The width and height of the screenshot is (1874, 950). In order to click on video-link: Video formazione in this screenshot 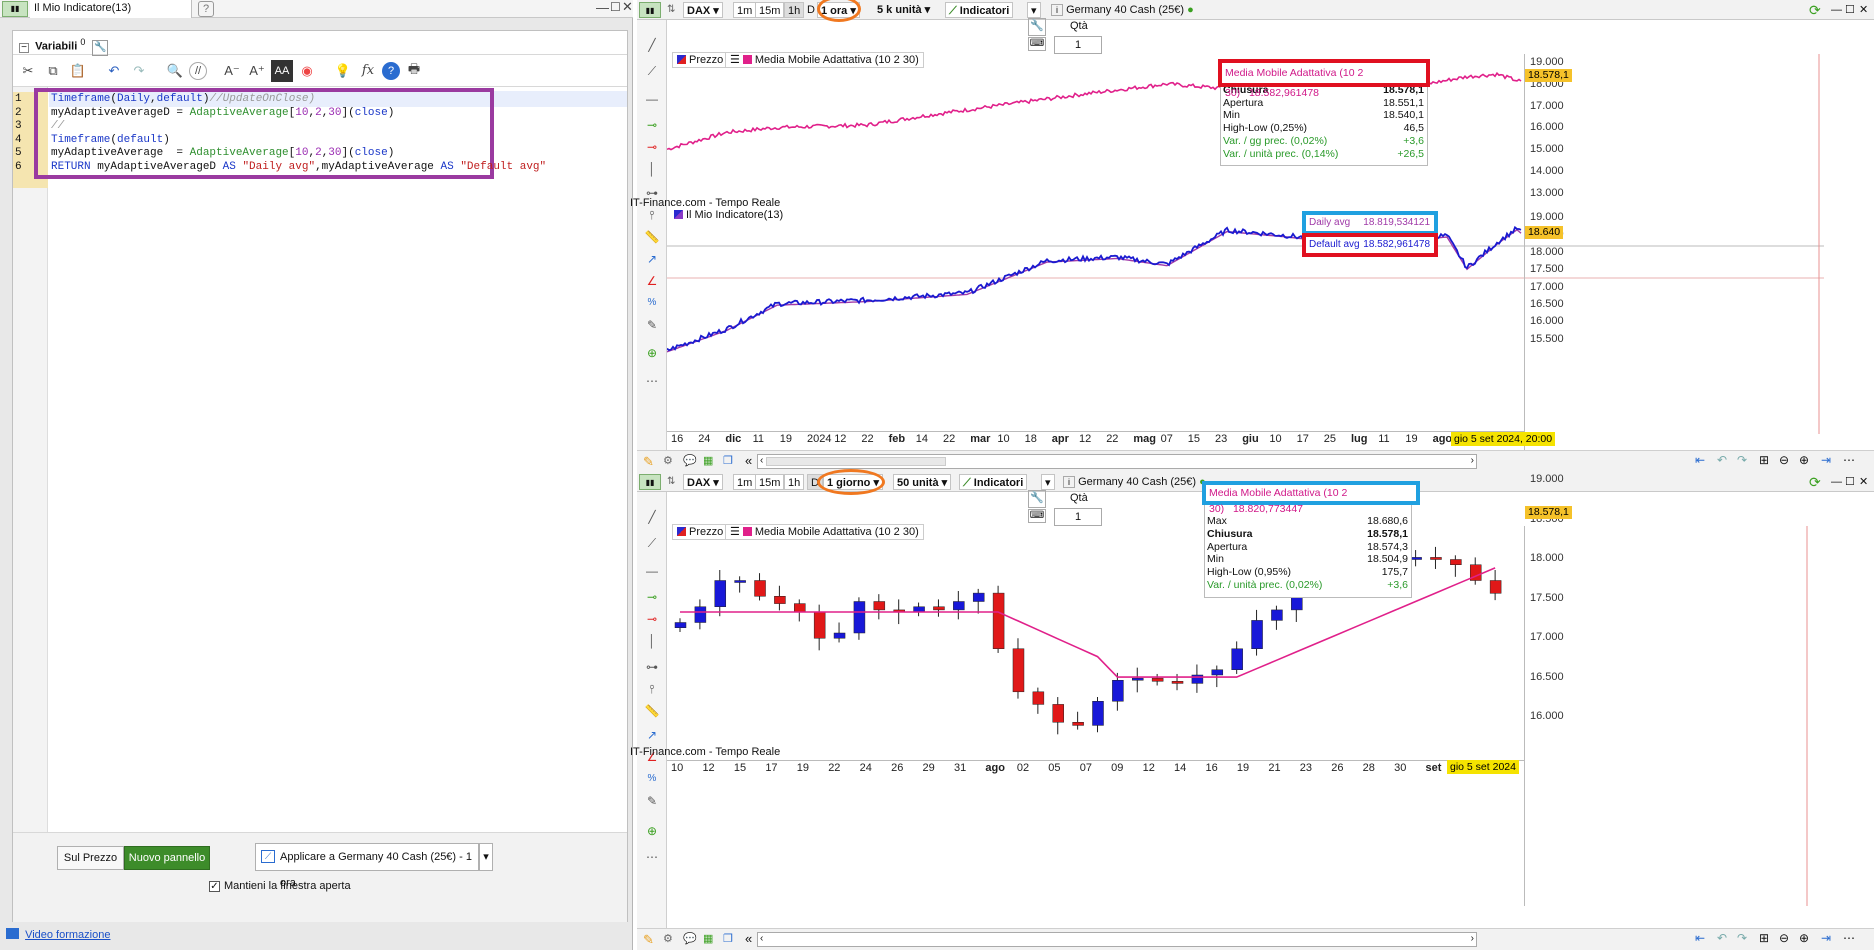, I will do `click(67, 935)`.